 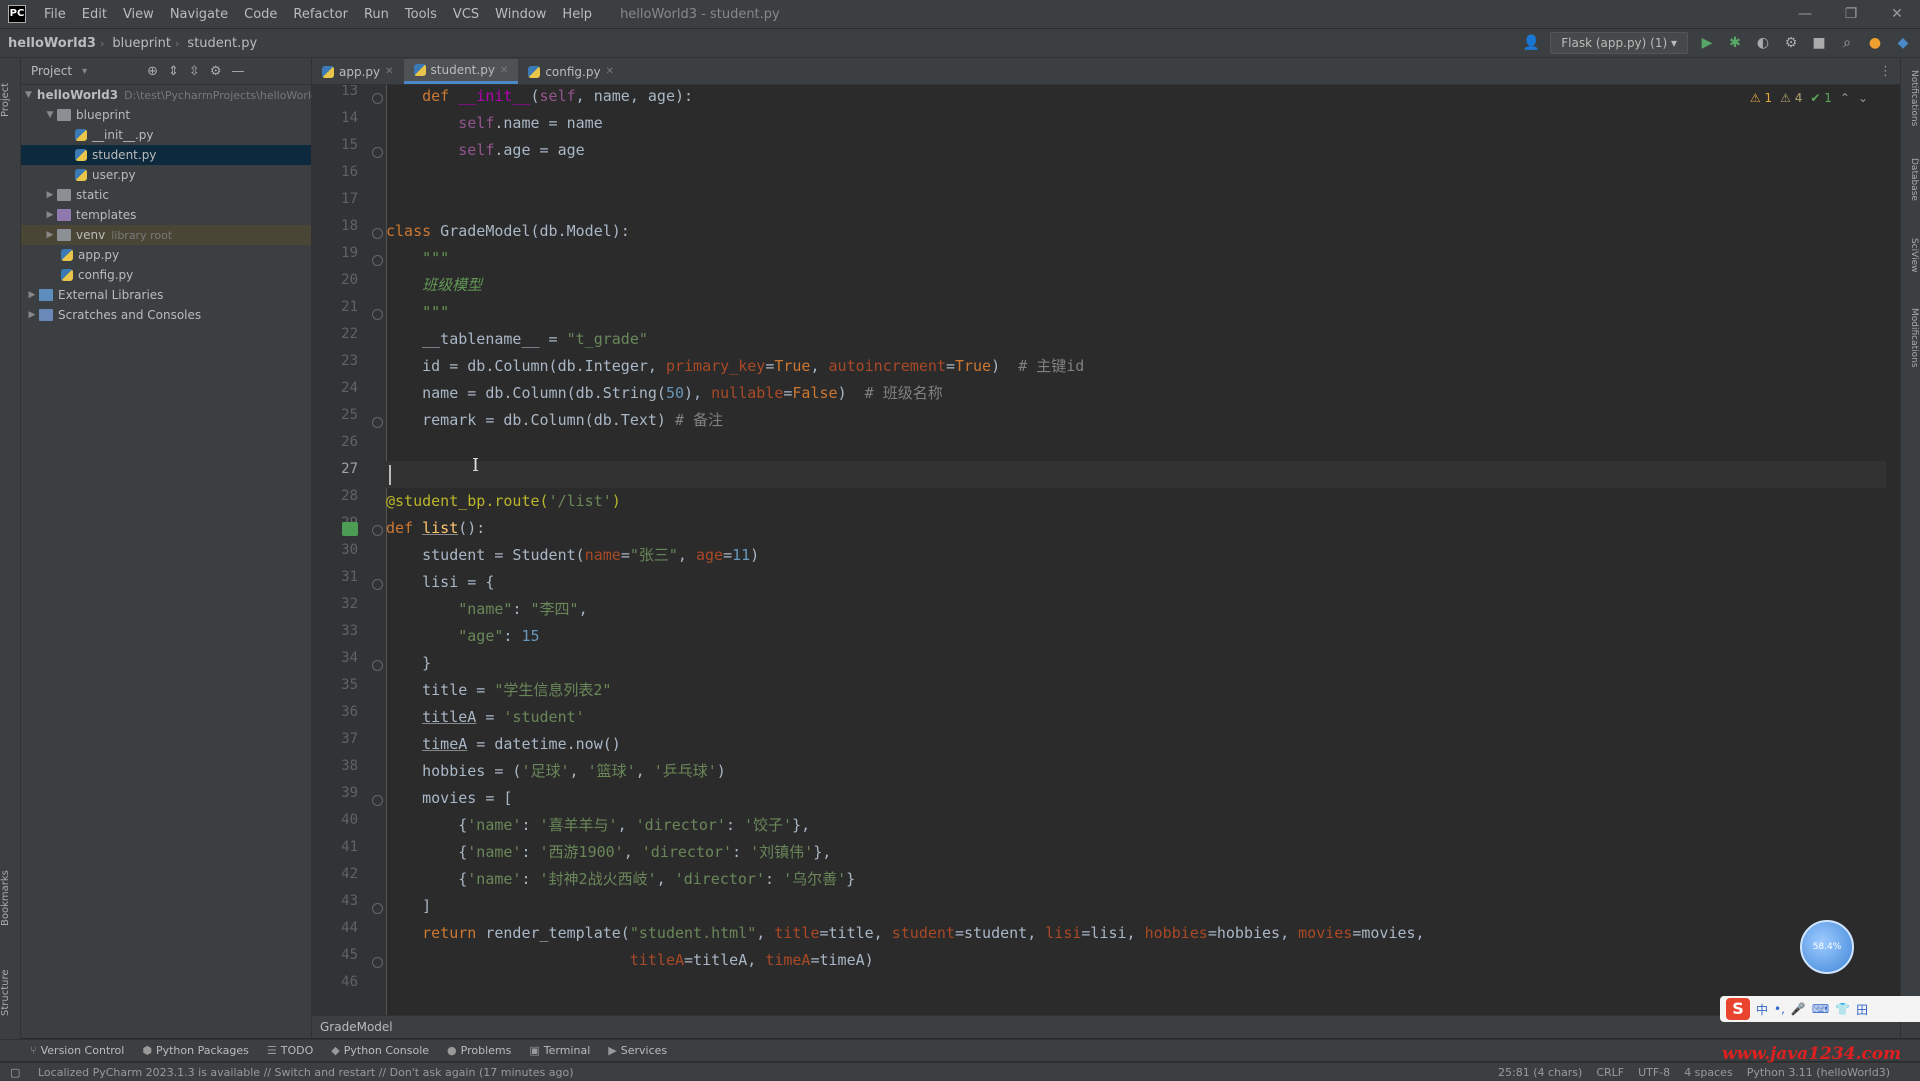 I want to click on toggle-tool-windows-icon: ▢, so click(x=15, y=1072).